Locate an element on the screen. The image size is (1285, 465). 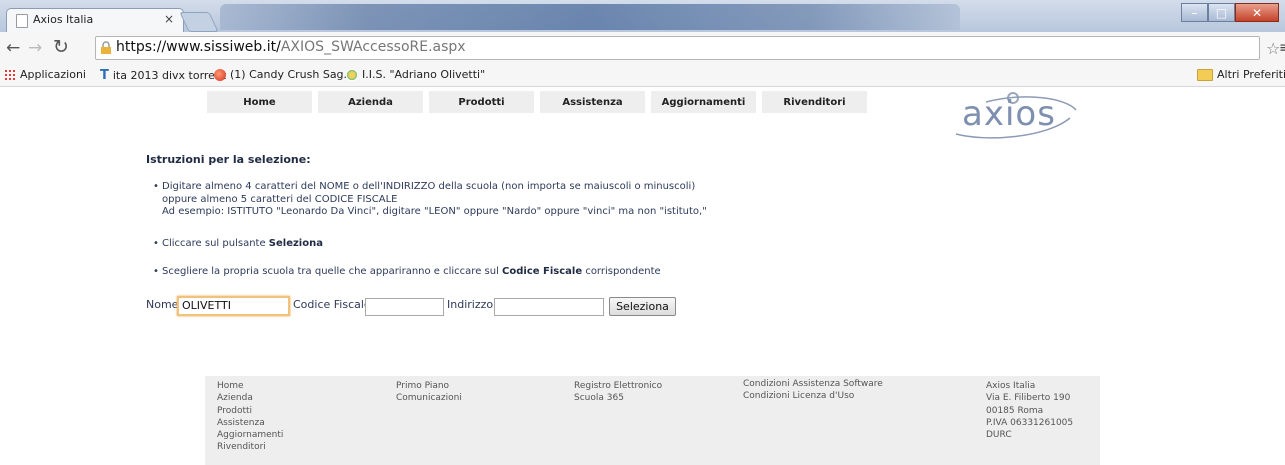
bookmark-iis-olivetti: I.I.S. "Adriano Olivetti" is located at coordinates (415, 74).